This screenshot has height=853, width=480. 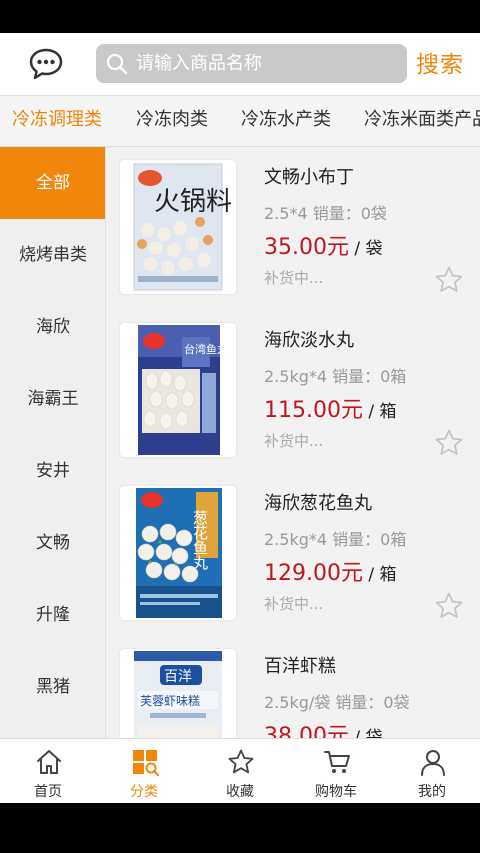 What do you see at coordinates (337, 762) in the screenshot?
I see `cart-icon` at bounding box center [337, 762].